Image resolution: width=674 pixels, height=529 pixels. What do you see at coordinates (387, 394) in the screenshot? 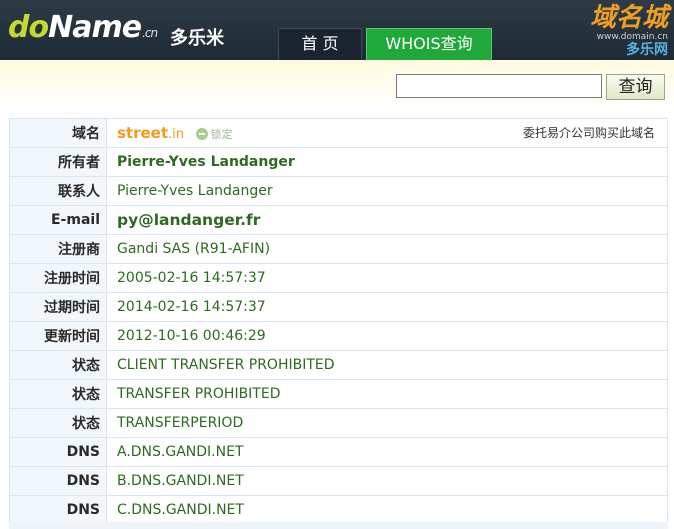
I see `row-value: TRANSFER PROHIBITED` at bounding box center [387, 394].